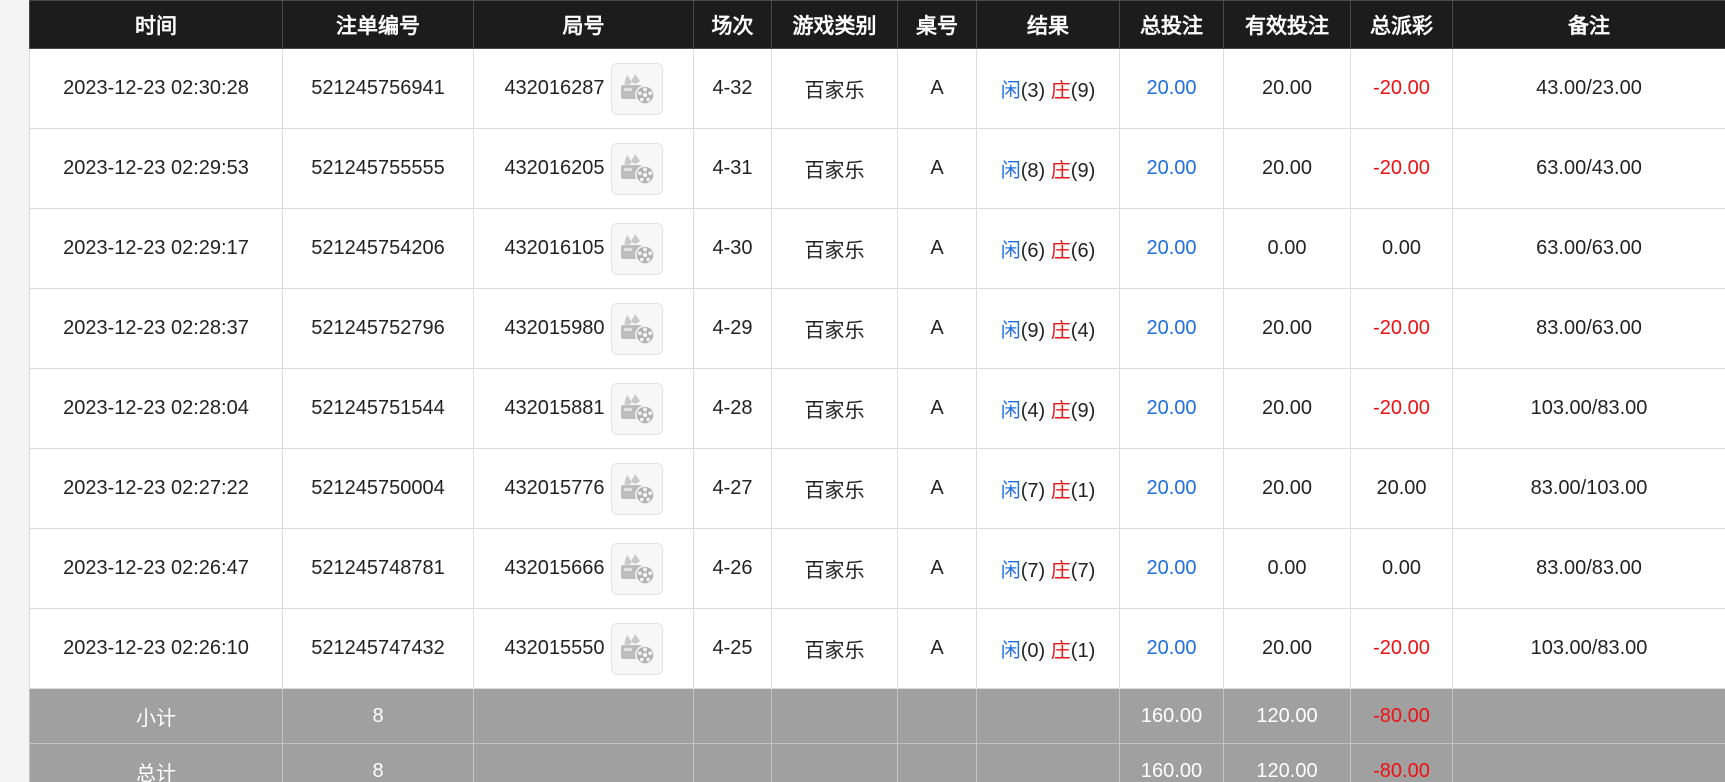  What do you see at coordinates (1048, 248) in the screenshot?
I see `cell-result: 闲(6) 庄(6)` at bounding box center [1048, 248].